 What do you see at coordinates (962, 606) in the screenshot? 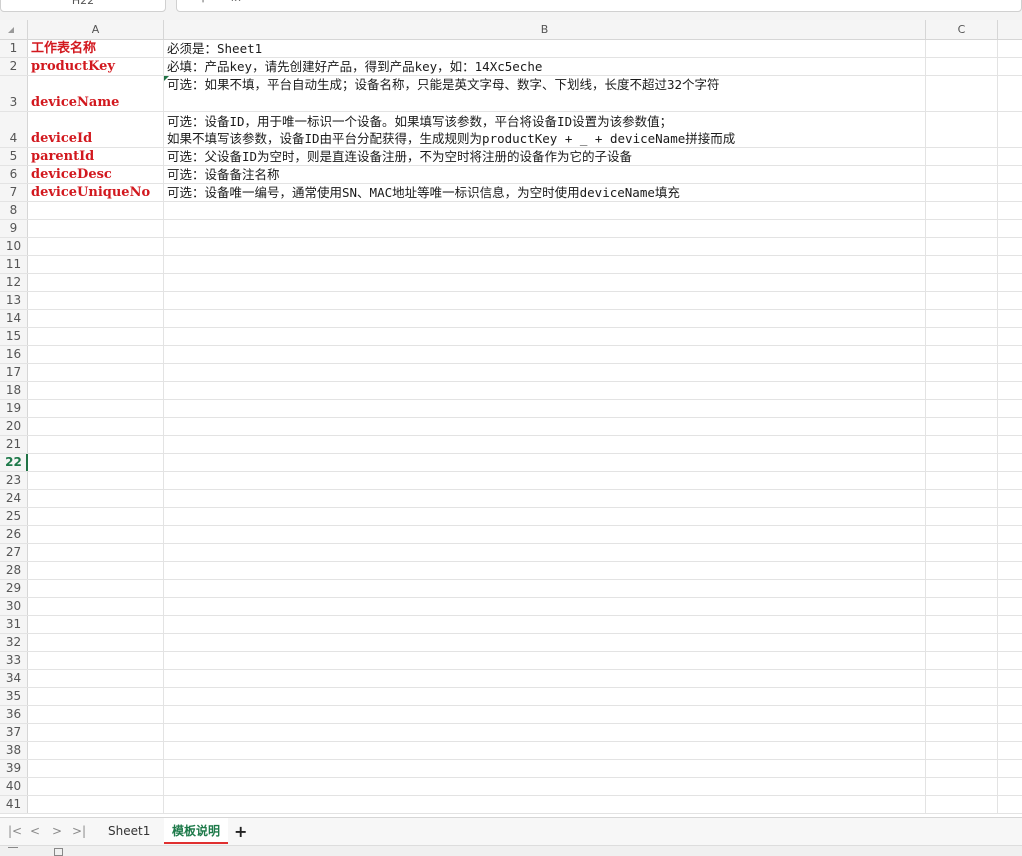
I see `cell-c30` at bounding box center [962, 606].